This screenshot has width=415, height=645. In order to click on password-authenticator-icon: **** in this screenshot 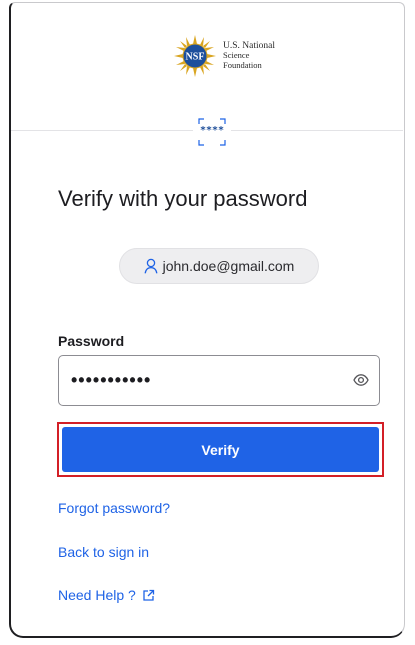, I will do `click(212, 132)`.